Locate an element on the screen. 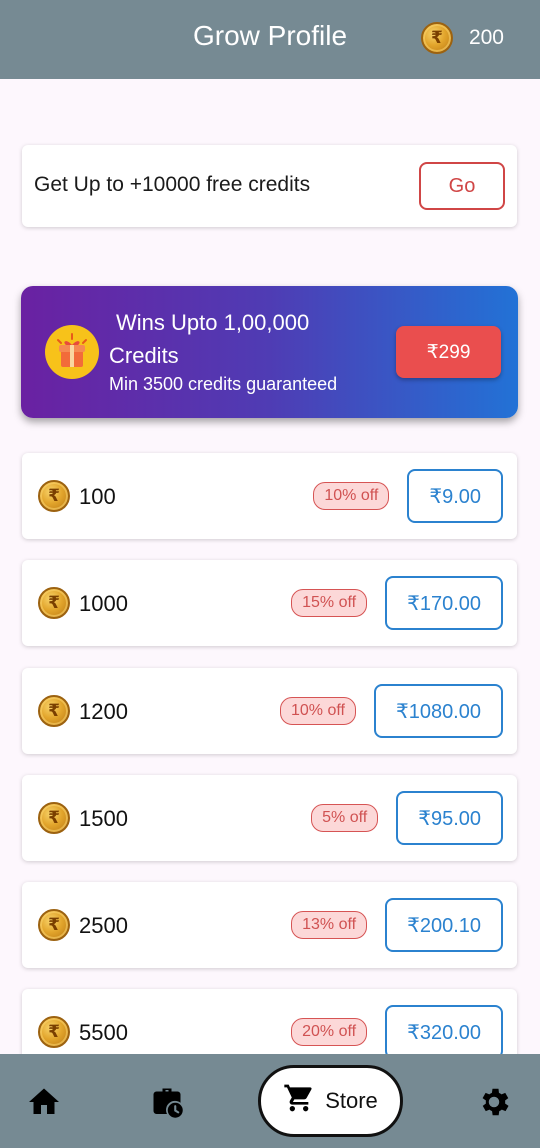 Image resolution: width=540 pixels, height=1148 pixels. history-icon is located at coordinates (167, 1102).